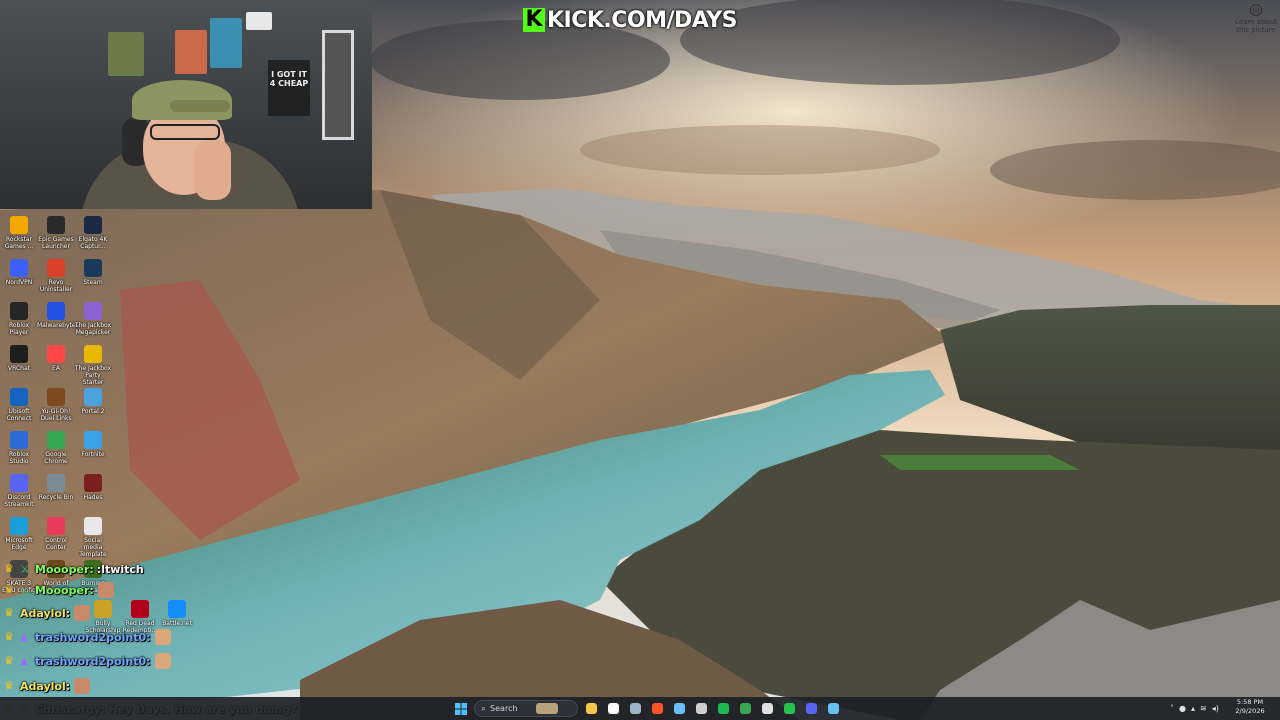 The height and width of the screenshot is (720, 1280). I want to click on desktop-icon: Fortnite, so click(93, 444).